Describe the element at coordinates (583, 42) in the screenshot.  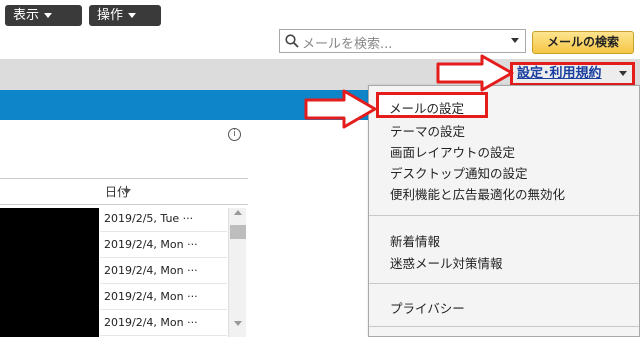
I see `search-mail-button: メールの検索` at that location.